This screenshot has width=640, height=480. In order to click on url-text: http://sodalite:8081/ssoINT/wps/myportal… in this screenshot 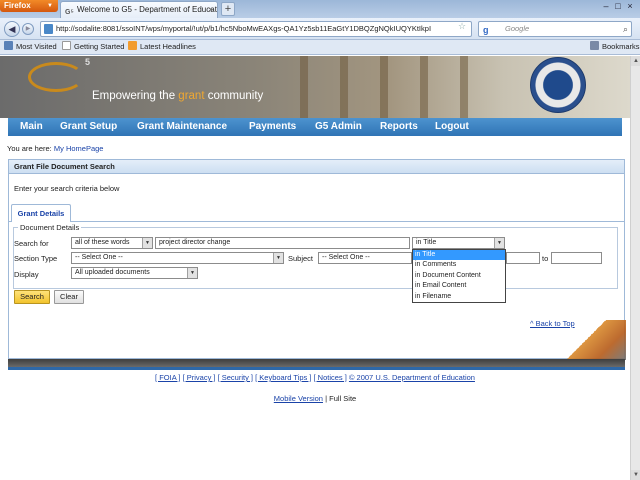, I will do `click(244, 28)`.